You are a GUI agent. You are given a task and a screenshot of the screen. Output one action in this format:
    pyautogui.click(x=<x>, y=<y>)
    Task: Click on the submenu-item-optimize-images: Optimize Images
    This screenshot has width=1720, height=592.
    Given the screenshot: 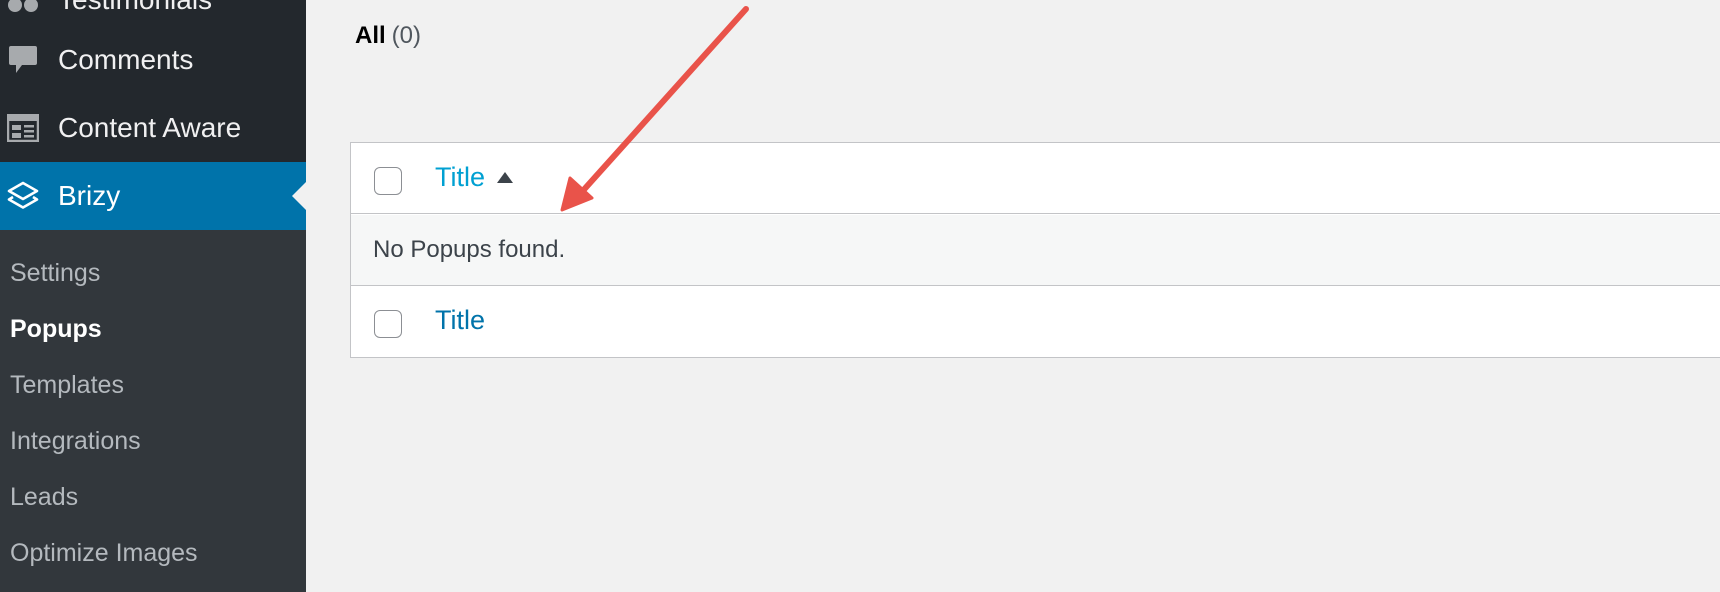 What is the action you would take?
    pyautogui.click(x=104, y=553)
    